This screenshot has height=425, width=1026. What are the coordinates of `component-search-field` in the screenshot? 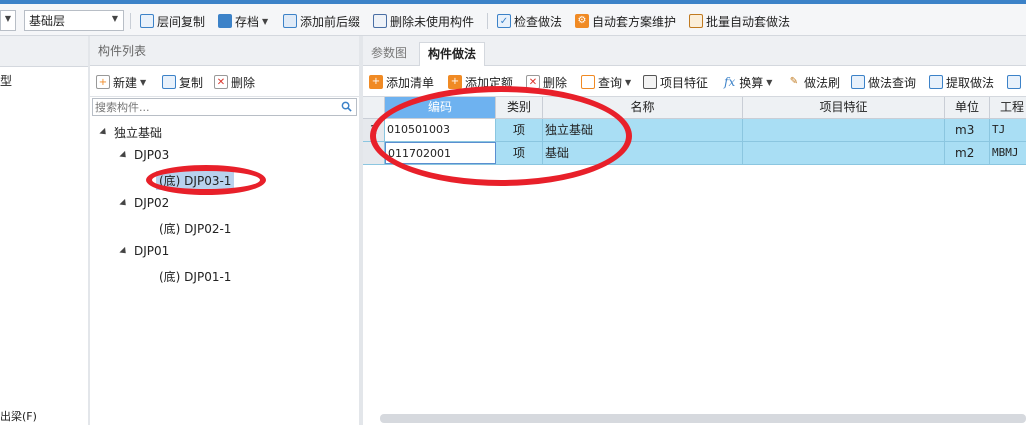 It's located at (224, 107).